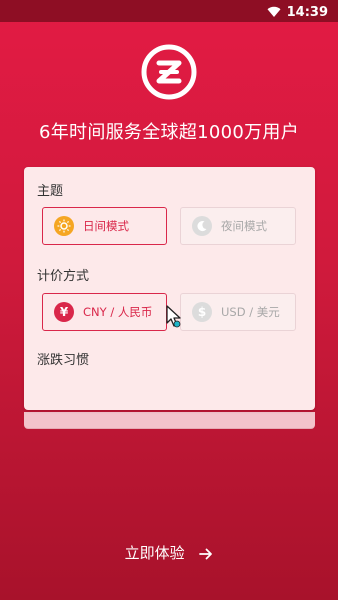 This screenshot has height=600, width=338. Describe the element at coordinates (63, 276) in the screenshot. I see `pricing-section-title: 计价方式` at that location.